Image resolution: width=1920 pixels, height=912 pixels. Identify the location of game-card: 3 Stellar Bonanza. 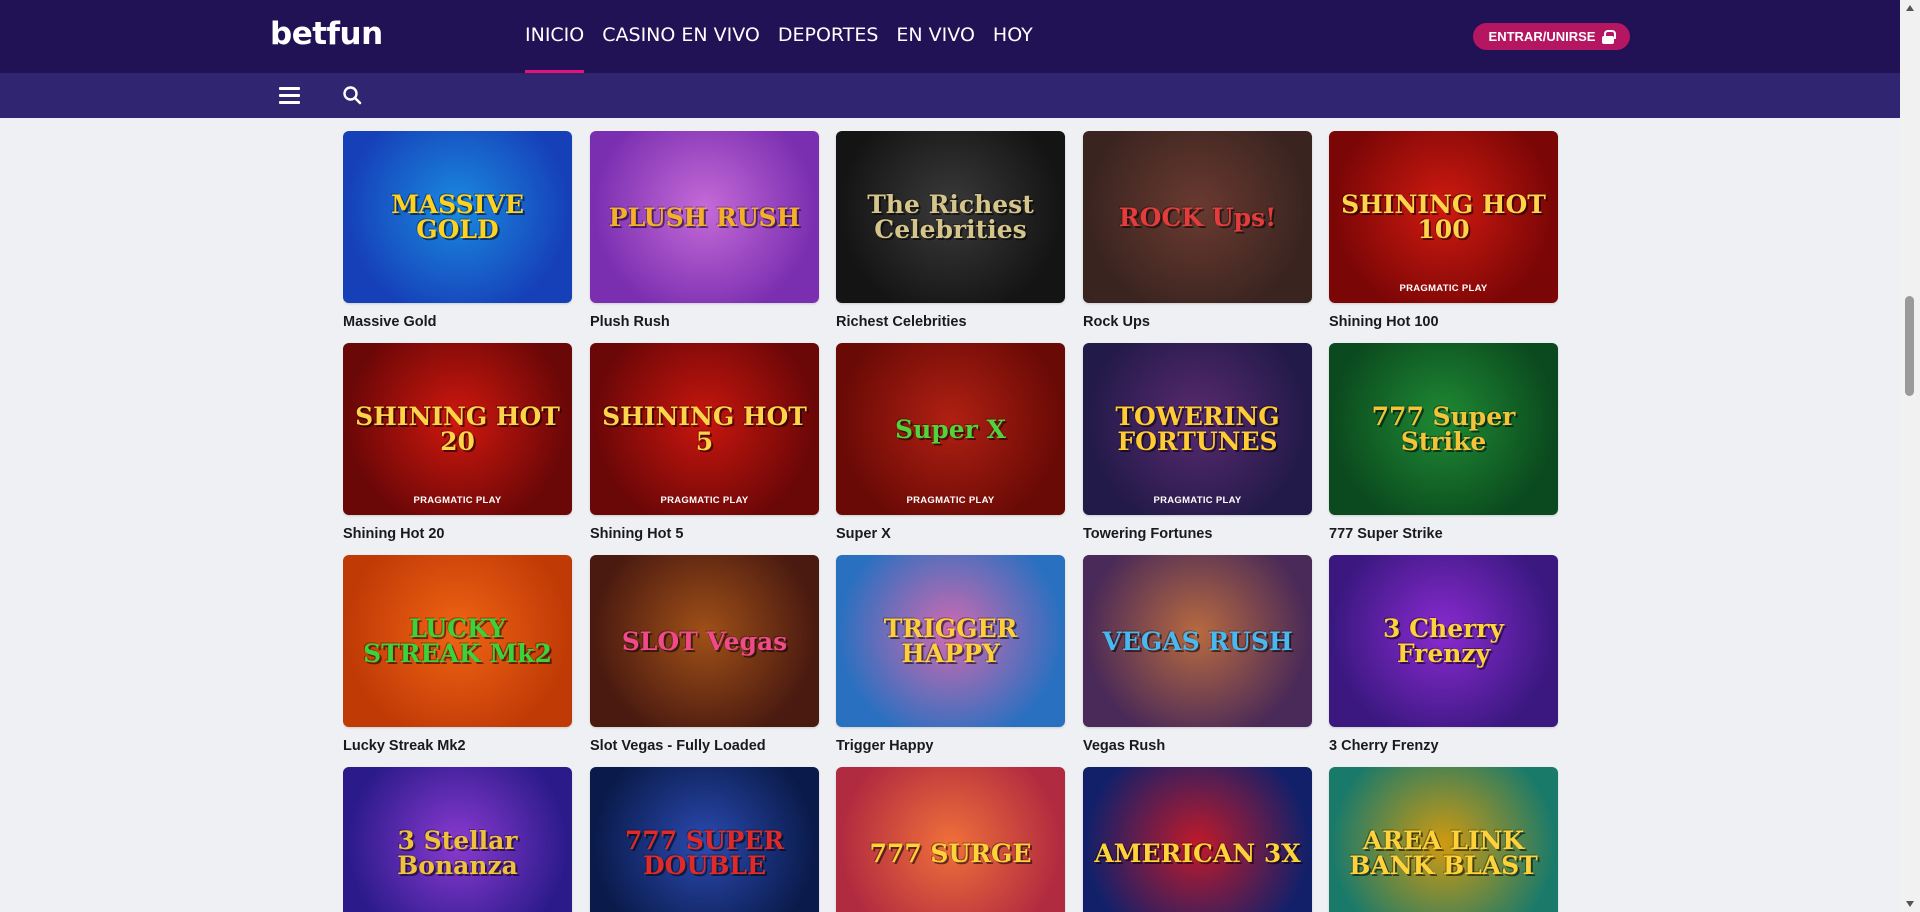
(457, 839).